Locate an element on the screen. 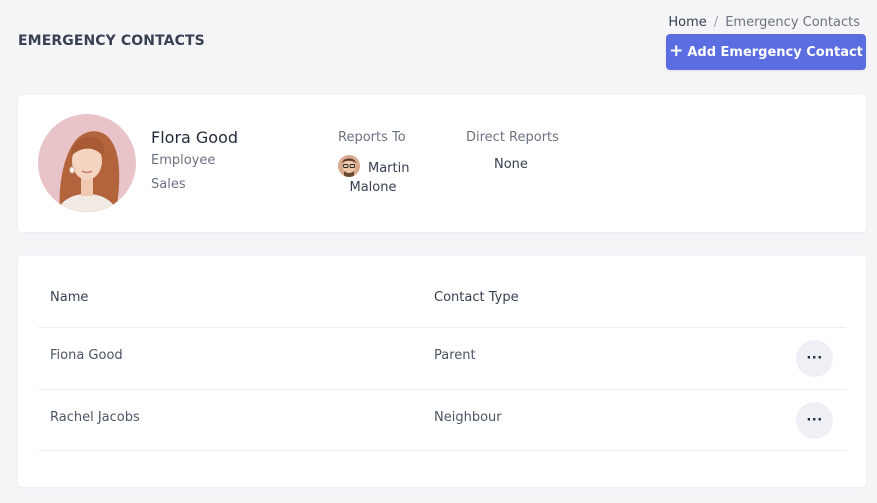 The width and height of the screenshot is (877, 503). column-header-name: Name is located at coordinates (69, 297).